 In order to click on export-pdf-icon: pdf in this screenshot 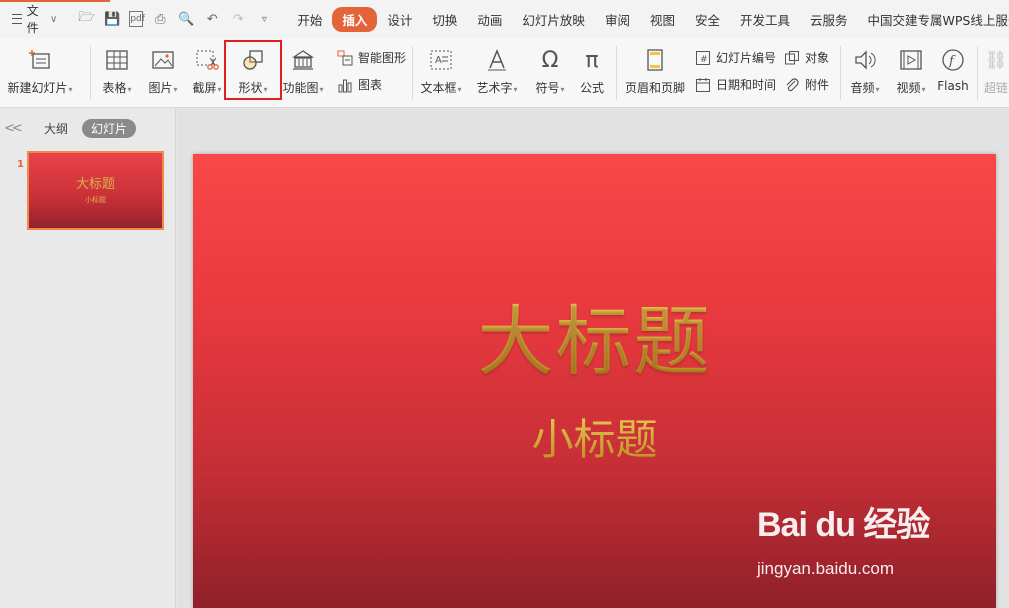, I will do `click(137, 19)`.